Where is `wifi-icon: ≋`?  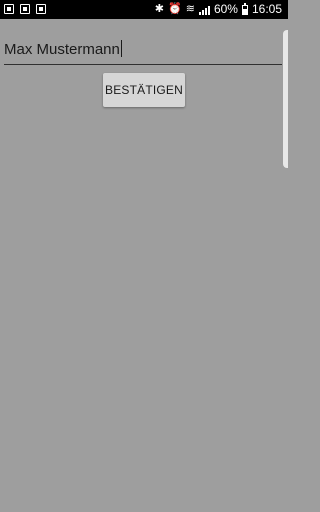
wifi-icon: ≋ is located at coordinates (190, 9).